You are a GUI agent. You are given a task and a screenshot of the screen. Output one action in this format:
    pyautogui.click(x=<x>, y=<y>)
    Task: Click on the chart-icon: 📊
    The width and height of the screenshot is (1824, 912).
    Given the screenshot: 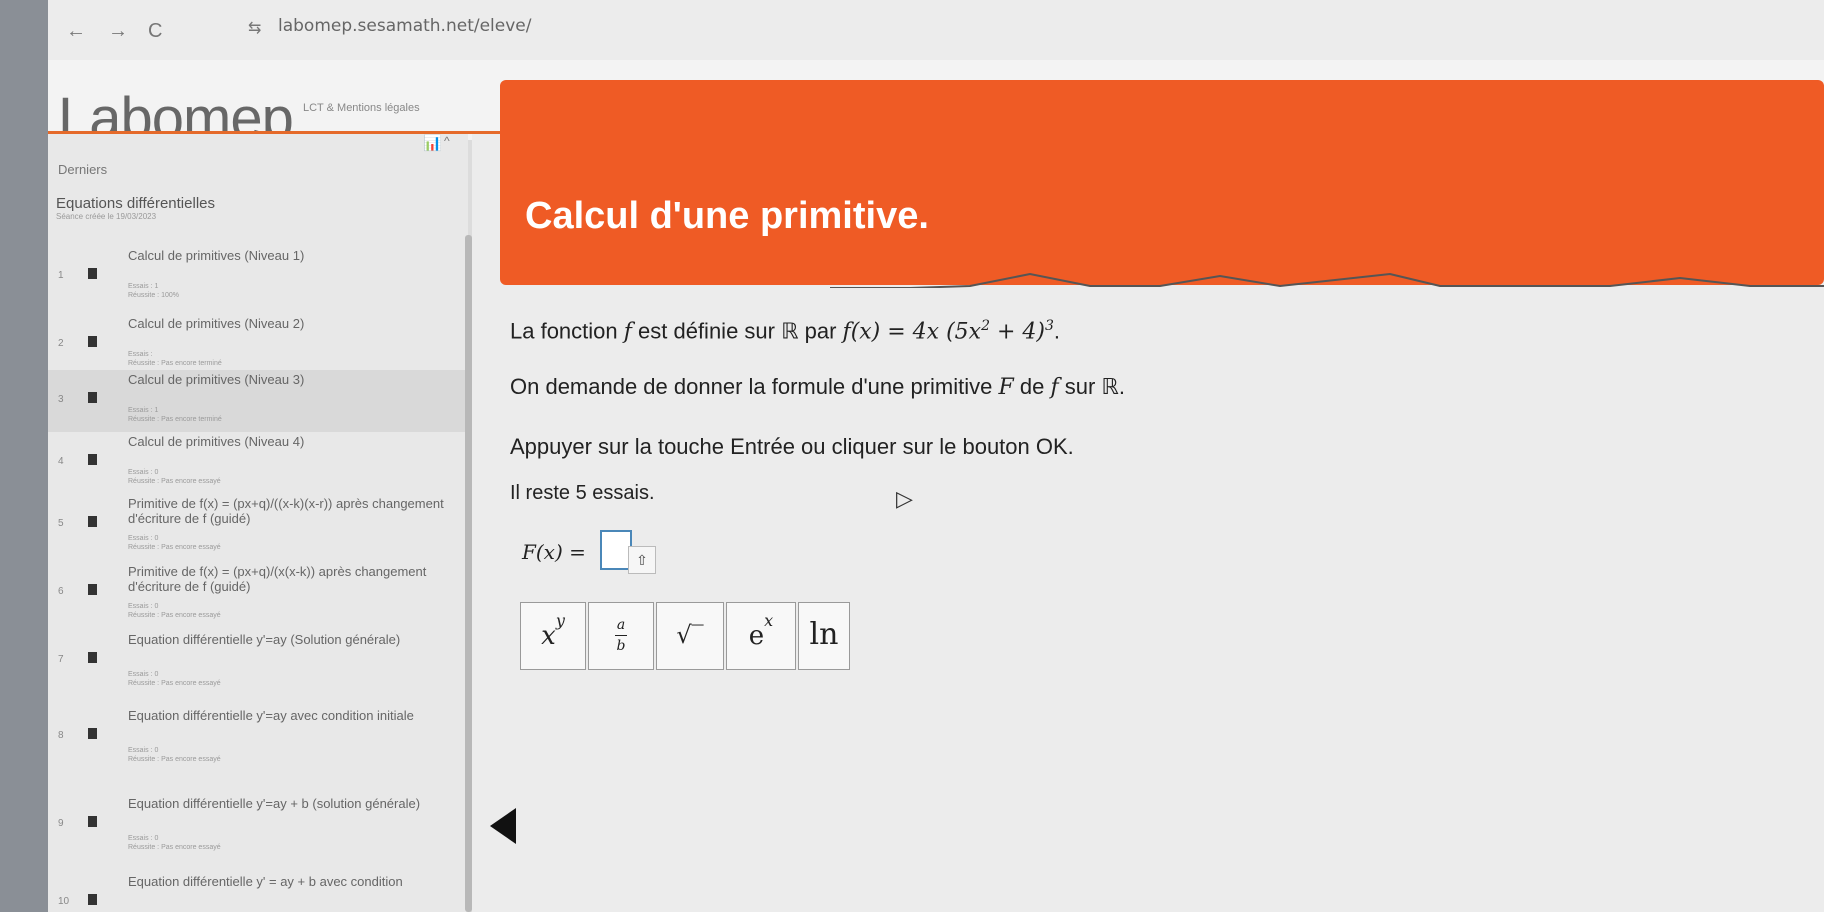 What is the action you would take?
    pyautogui.click(x=432, y=143)
    